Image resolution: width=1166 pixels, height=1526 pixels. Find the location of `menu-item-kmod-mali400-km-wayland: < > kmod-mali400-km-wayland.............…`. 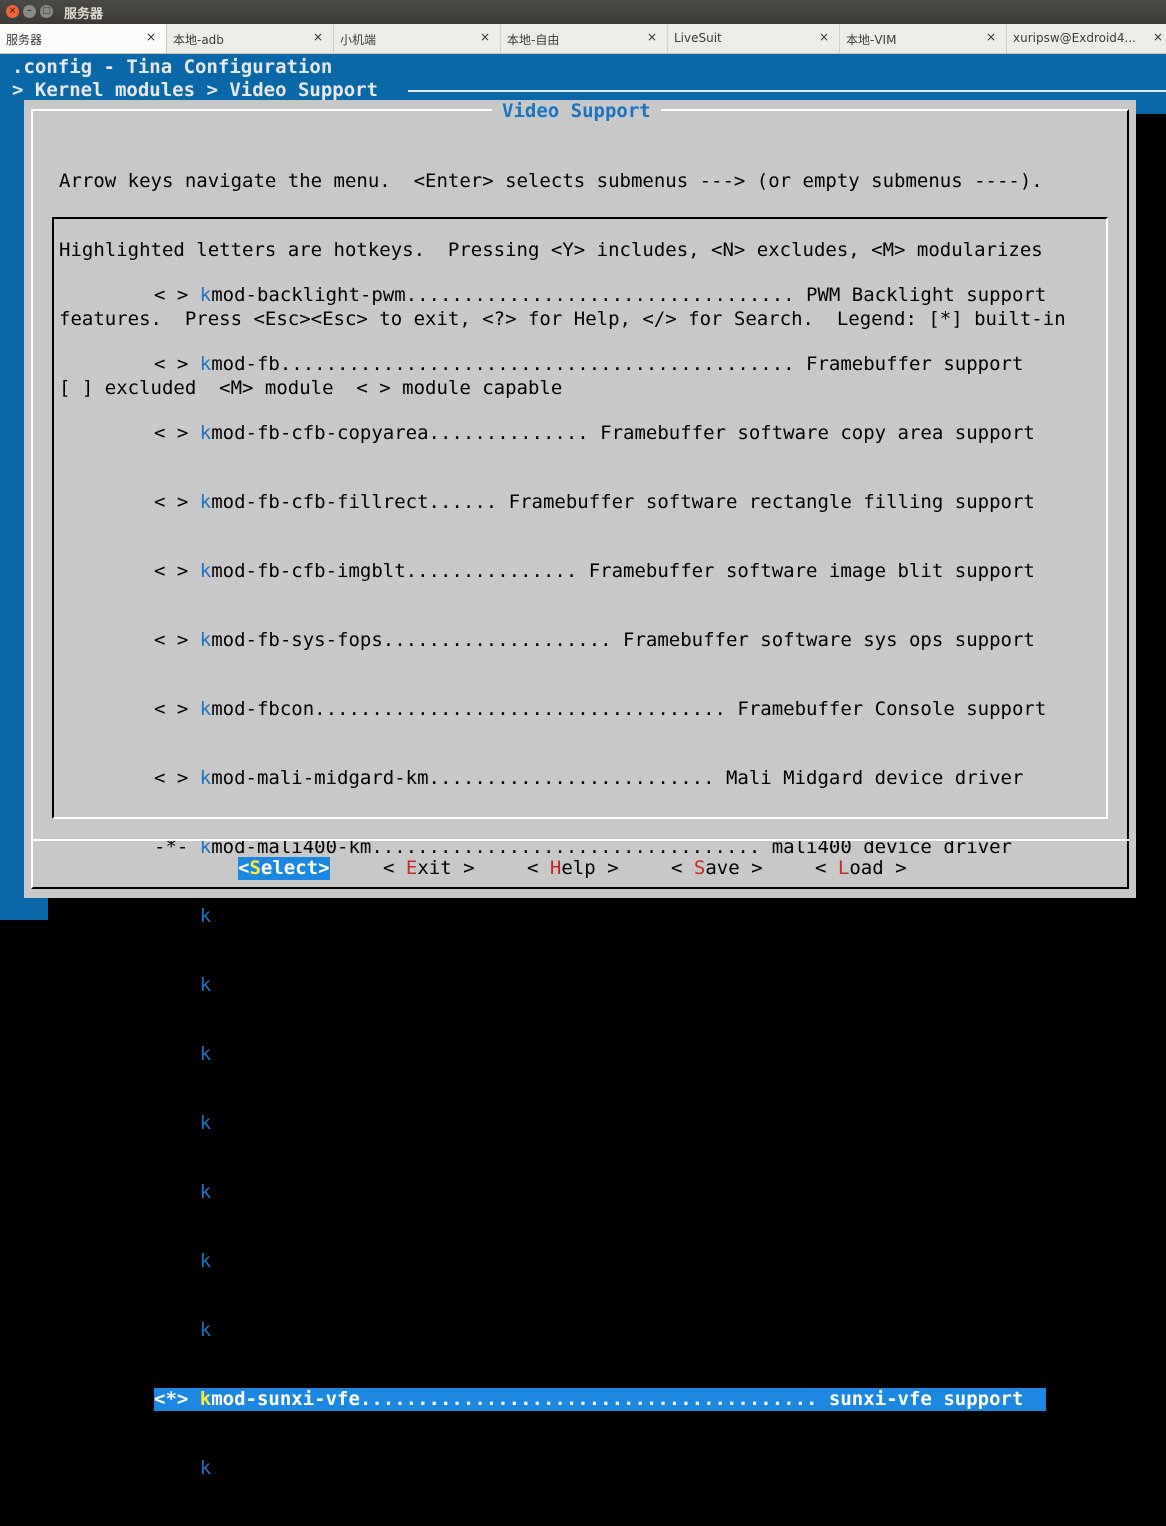

menu-item-kmod-mali400-km-wayland: < > kmod-mali400-km-wayland.............… is located at coordinates (600, 916).